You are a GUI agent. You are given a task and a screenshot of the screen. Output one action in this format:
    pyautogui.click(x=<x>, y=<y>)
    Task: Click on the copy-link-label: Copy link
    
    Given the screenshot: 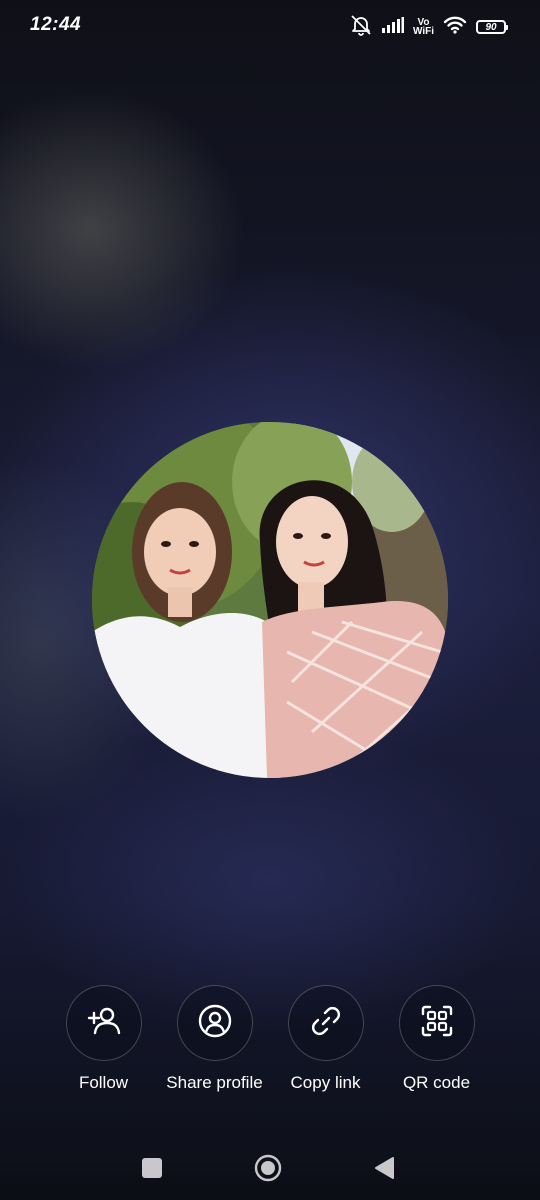 What is the action you would take?
    pyautogui.click(x=325, y=1082)
    